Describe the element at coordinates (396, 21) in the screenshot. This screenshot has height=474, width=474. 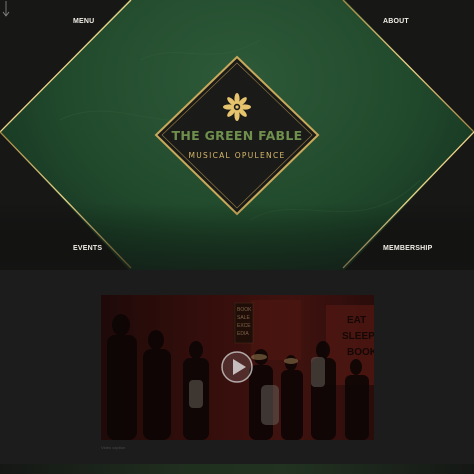
I see `nav-about-link: ABOUT` at that location.